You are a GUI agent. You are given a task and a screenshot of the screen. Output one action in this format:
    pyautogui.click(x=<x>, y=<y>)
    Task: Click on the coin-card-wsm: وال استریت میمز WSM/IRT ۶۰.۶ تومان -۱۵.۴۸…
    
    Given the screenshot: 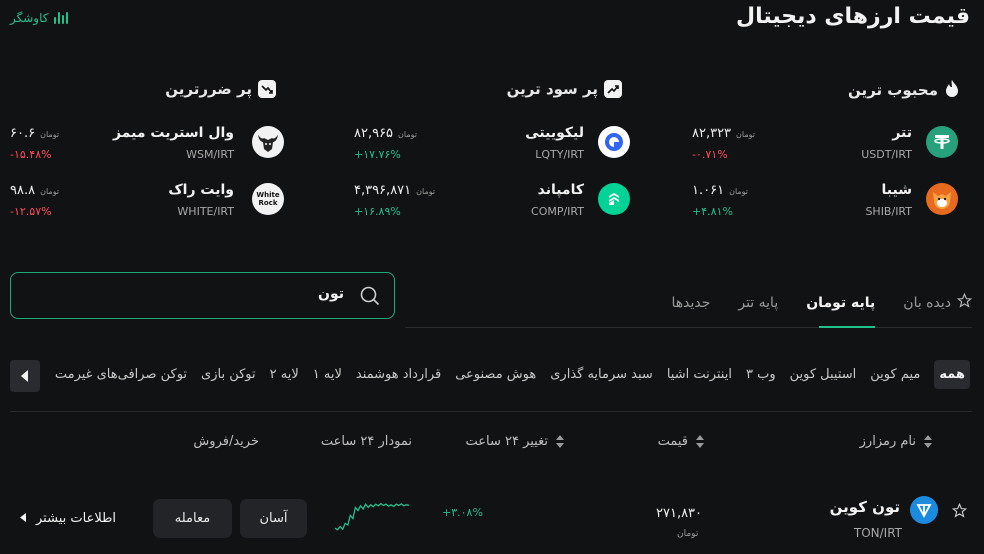 What is the action you would take?
    pyautogui.click(x=147, y=149)
    